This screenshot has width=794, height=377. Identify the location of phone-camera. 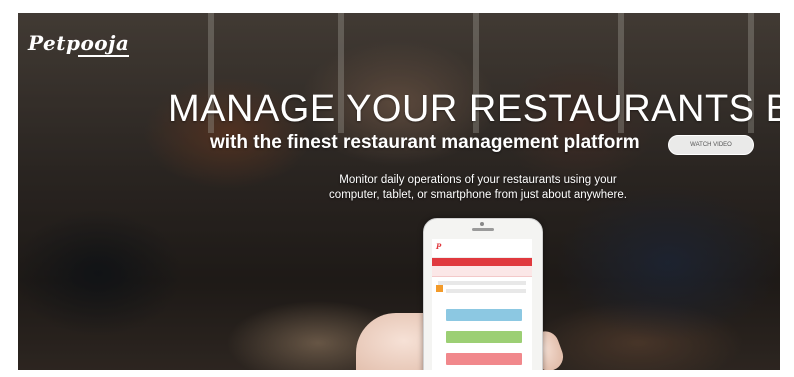
(482, 224).